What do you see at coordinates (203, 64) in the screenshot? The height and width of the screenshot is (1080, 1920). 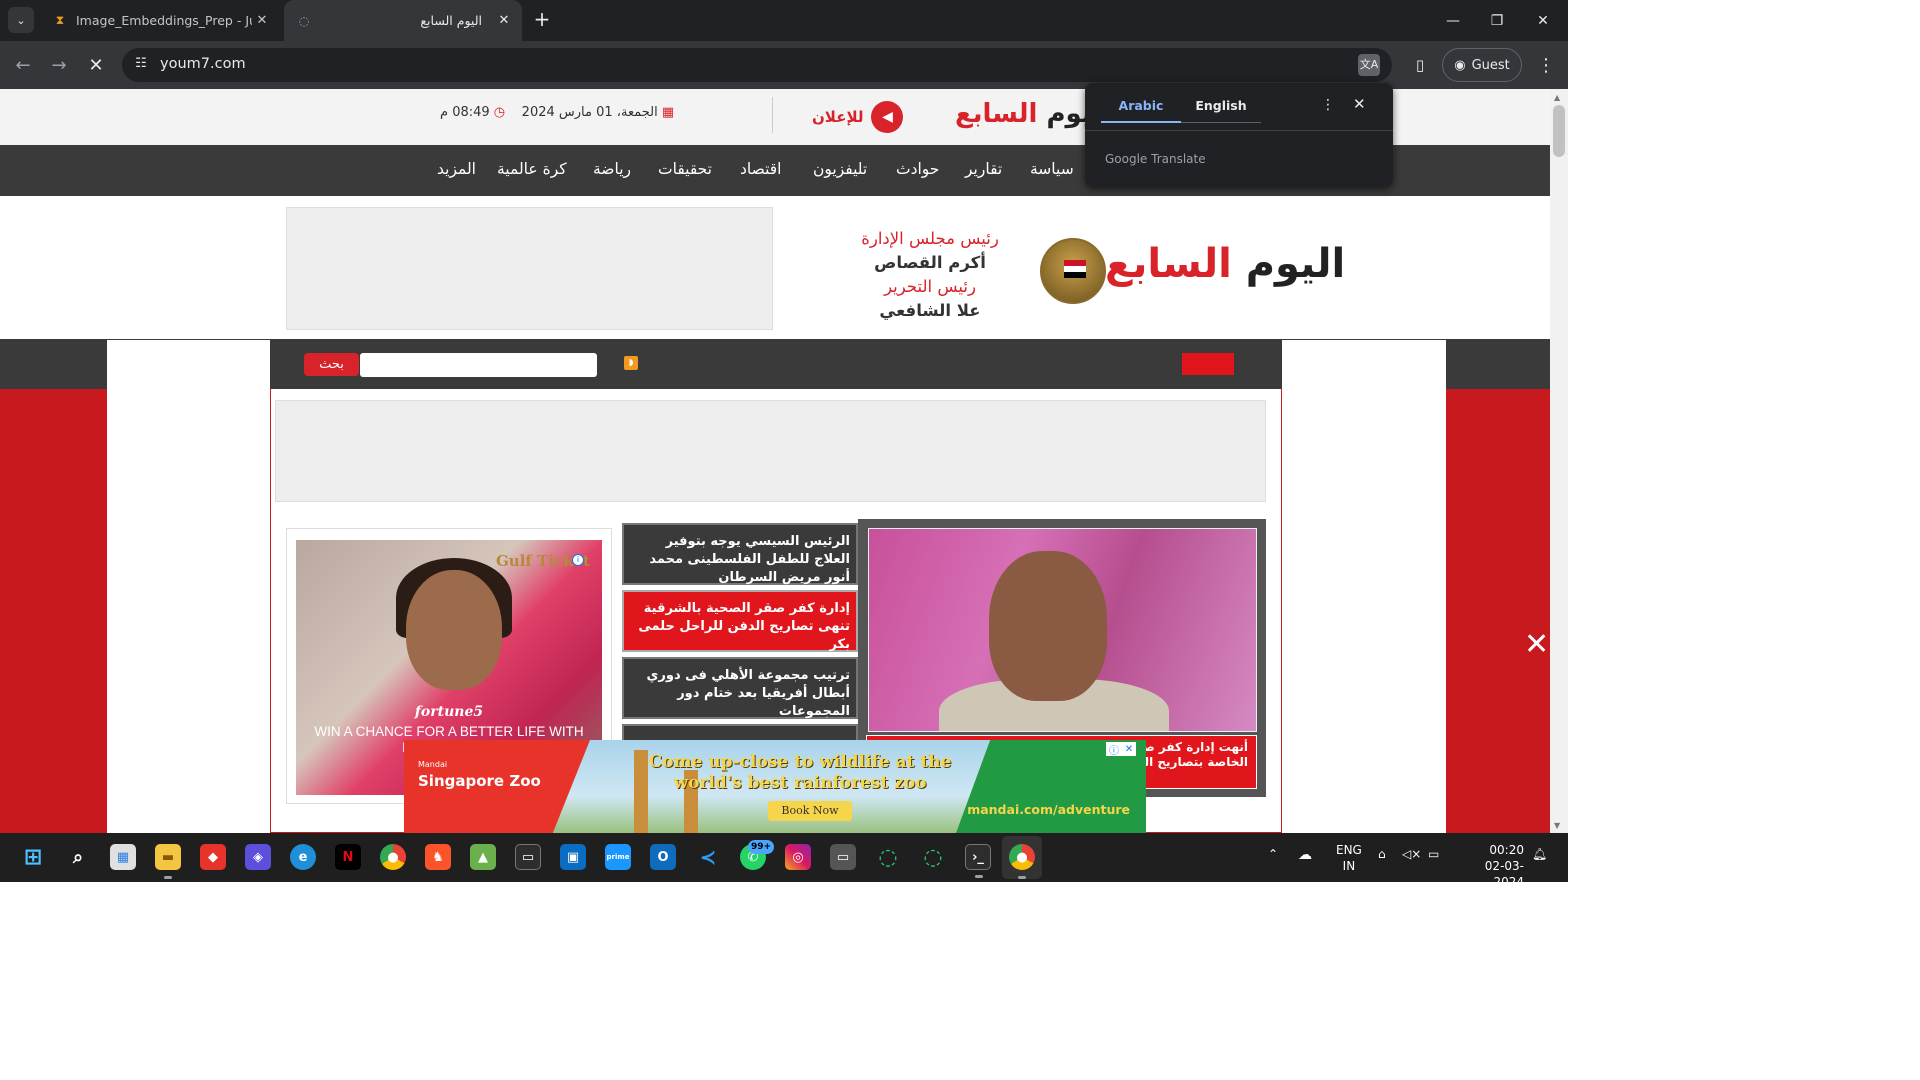 I see `url-text: youm7.com` at bounding box center [203, 64].